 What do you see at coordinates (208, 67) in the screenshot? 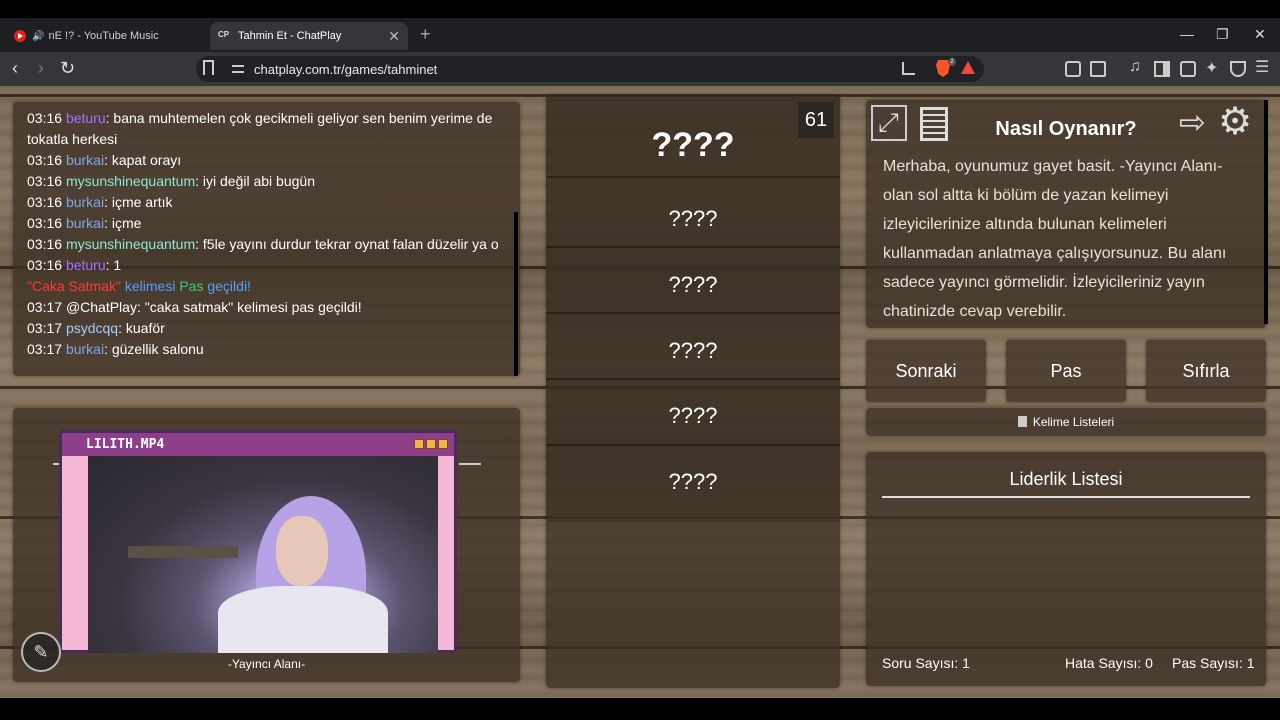
I see `bookmark-icon` at bounding box center [208, 67].